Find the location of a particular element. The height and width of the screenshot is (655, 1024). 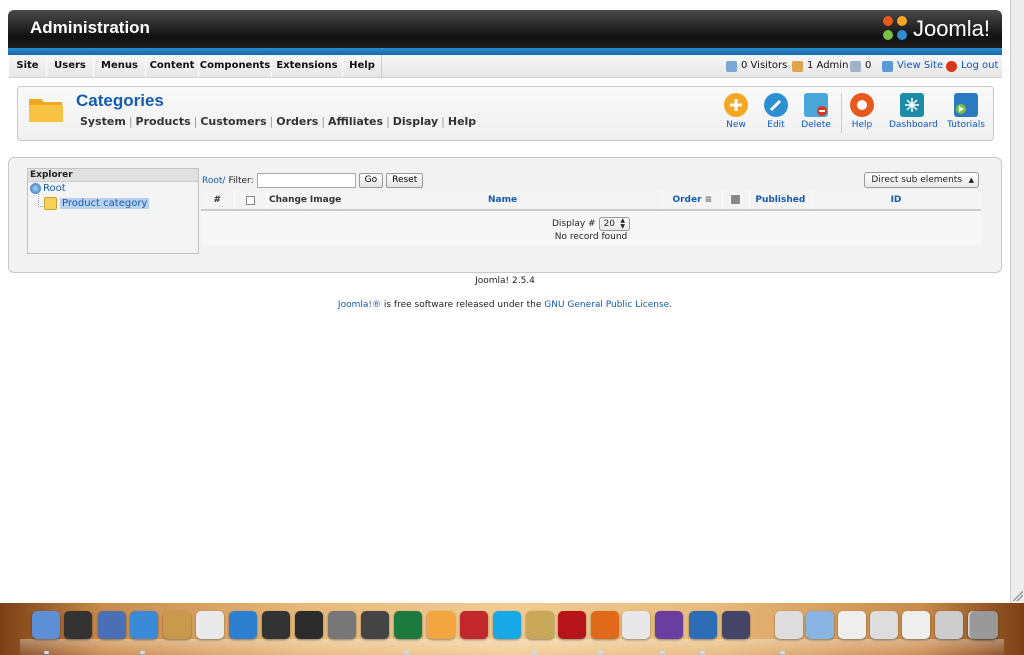

pencil-icon is located at coordinates (776, 105).